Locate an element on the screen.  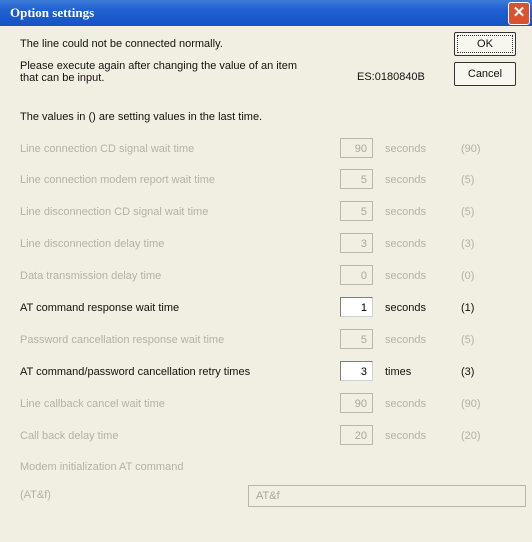
value-field: 3 is located at coordinates (356, 243).